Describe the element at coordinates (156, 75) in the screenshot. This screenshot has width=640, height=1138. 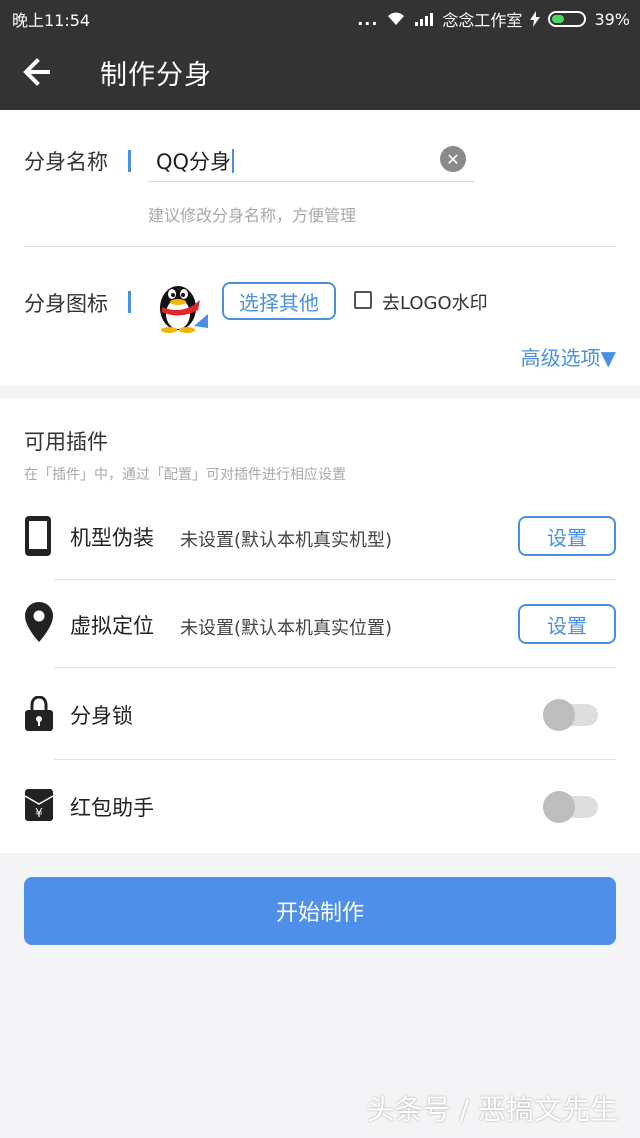
I see `page-title: 制作分身` at that location.